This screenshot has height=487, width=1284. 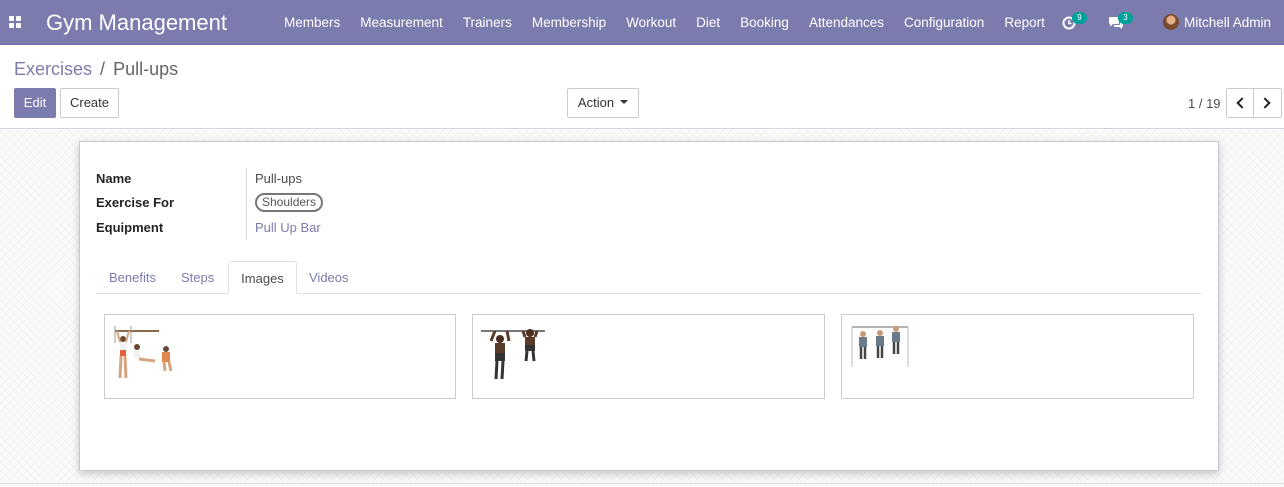 What do you see at coordinates (114, 178) in the screenshot?
I see `name-label: Name` at bounding box center [114, 178].